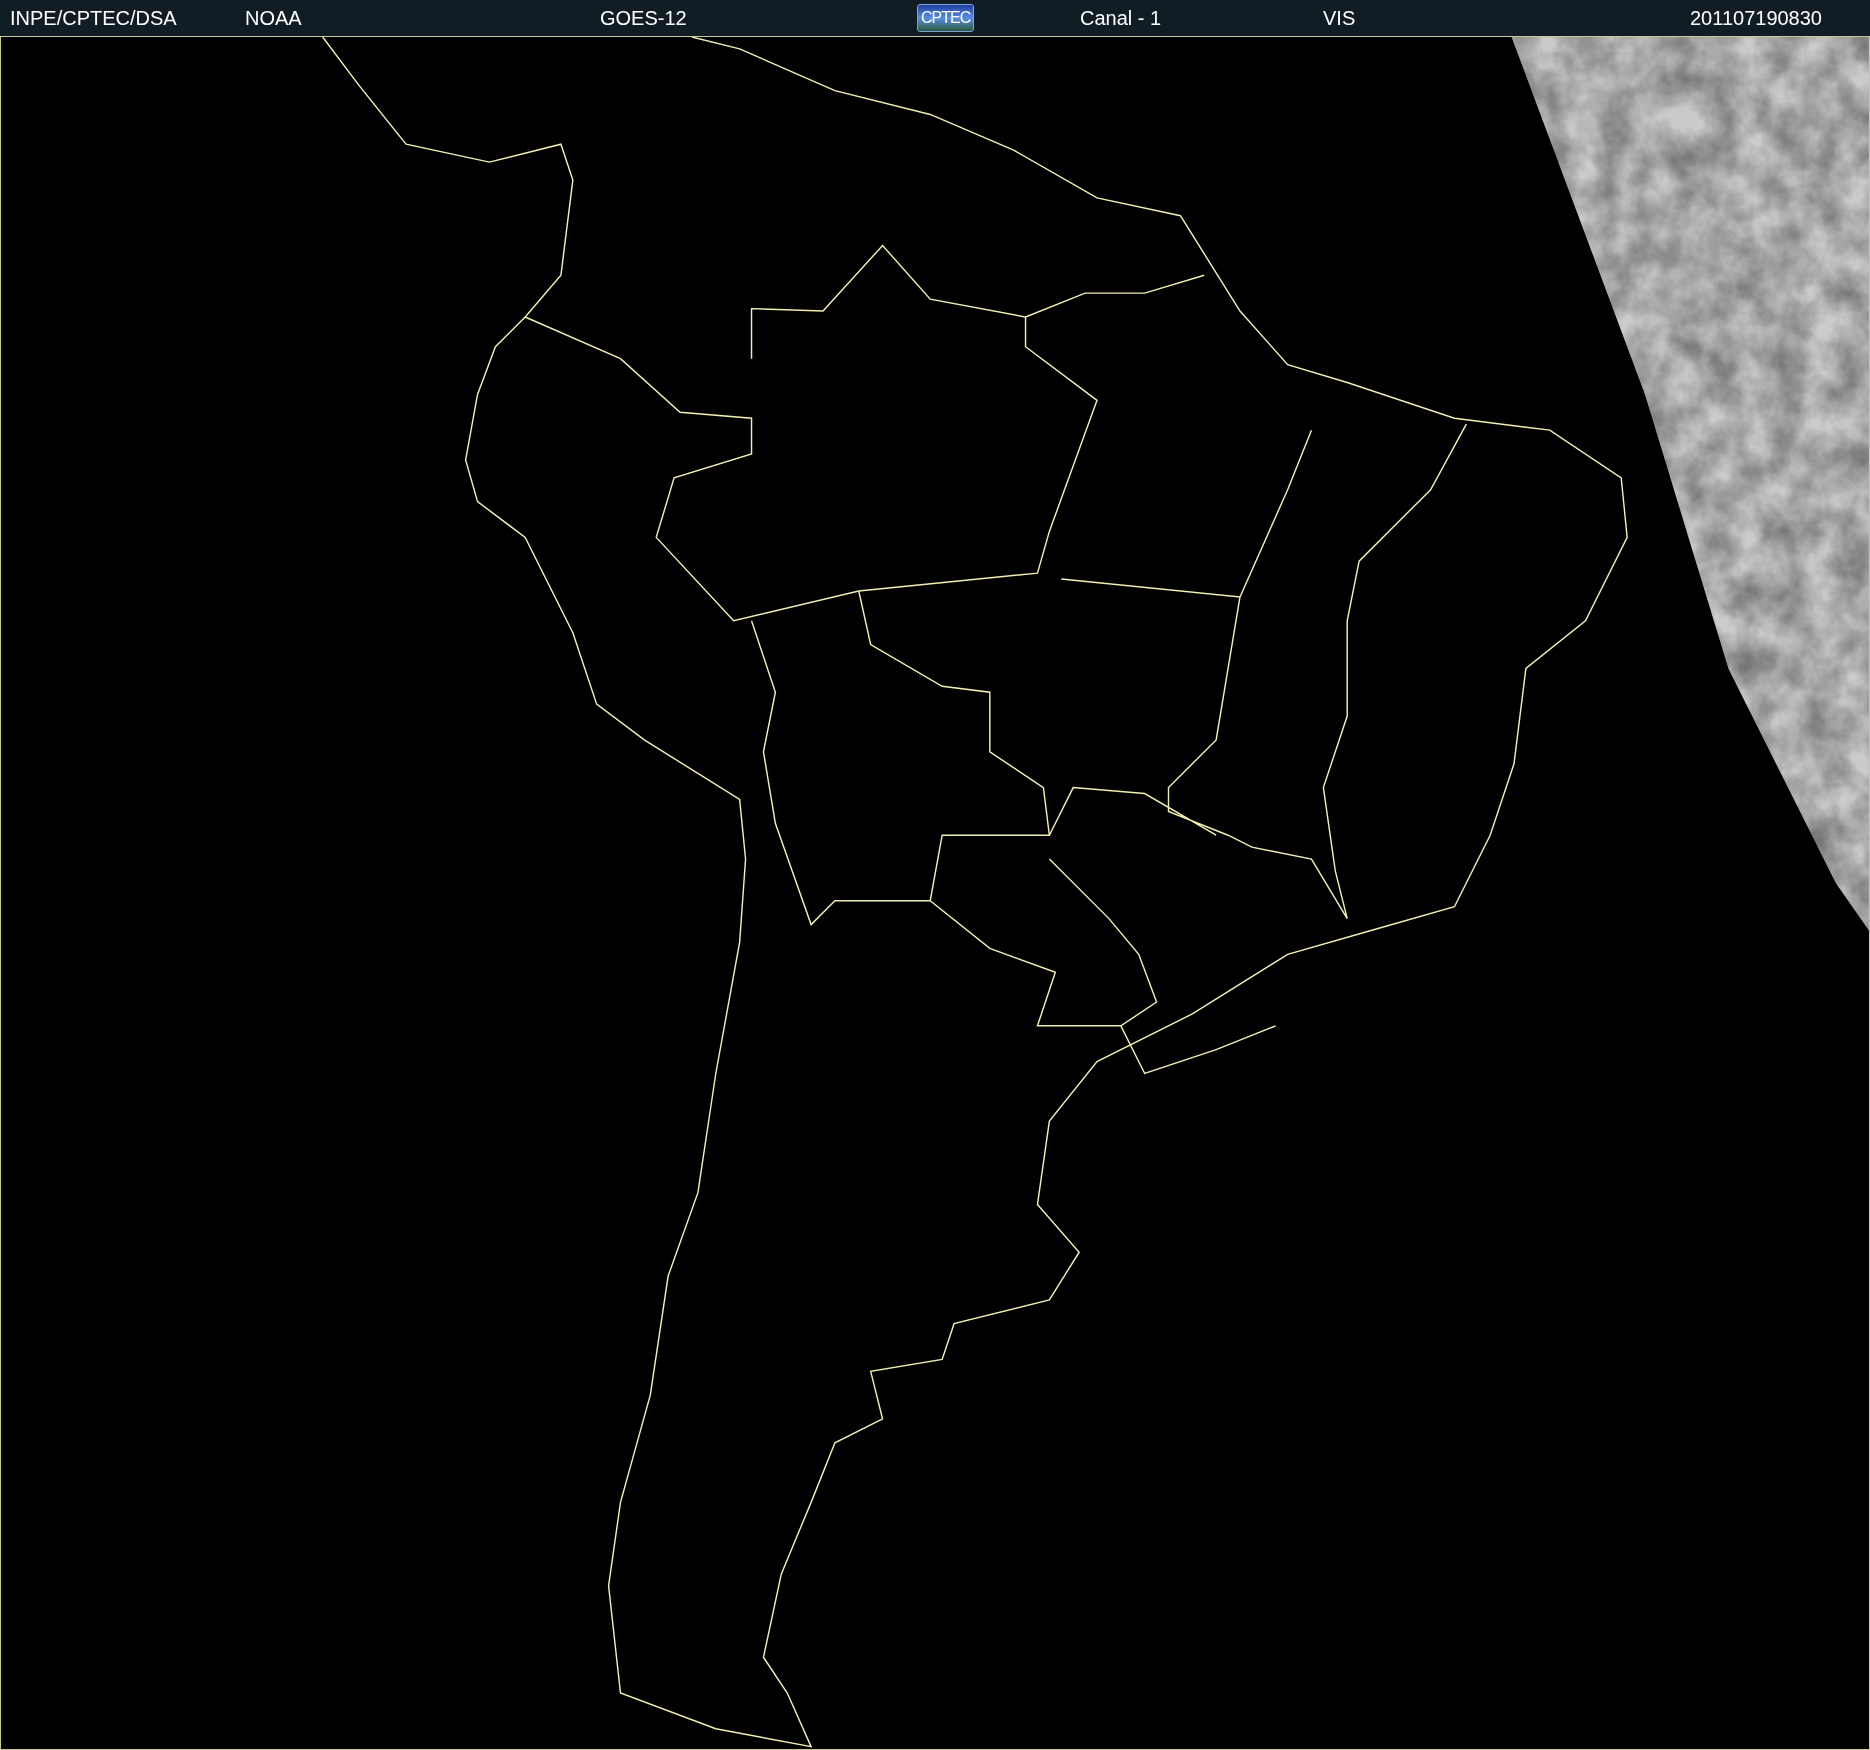 This screenshot has height=1750, width=1870. Describe the element at coordinates (1756, 18) in the screenshot. I see `header-label: 201107190830` at that location.